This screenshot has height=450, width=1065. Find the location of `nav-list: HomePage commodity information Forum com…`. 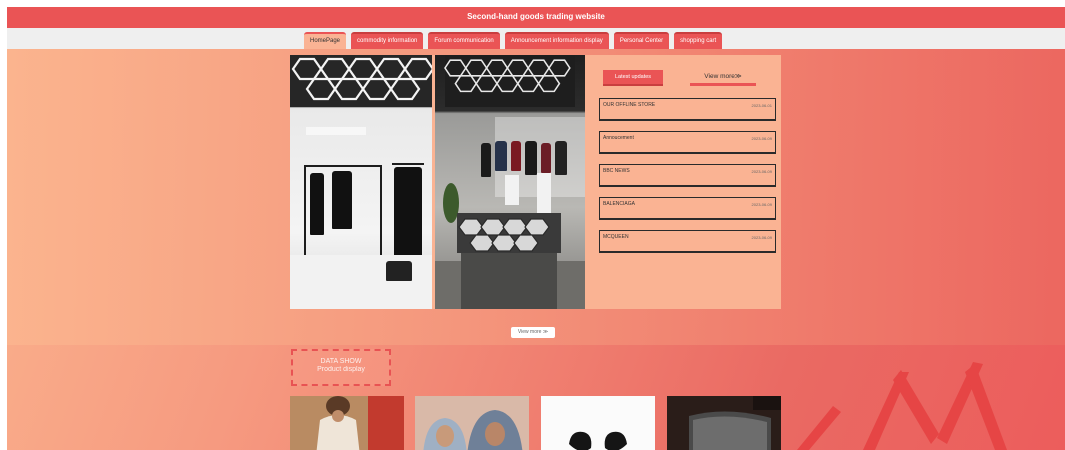

nav-list: HomePage commodity information Forum com… is located at coordinates (513, 40).